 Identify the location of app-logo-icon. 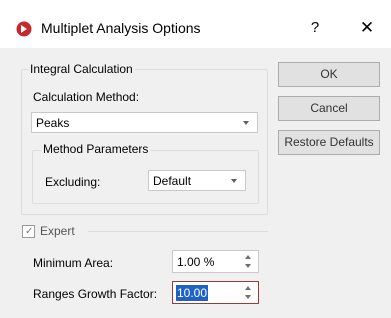
(24, 29).